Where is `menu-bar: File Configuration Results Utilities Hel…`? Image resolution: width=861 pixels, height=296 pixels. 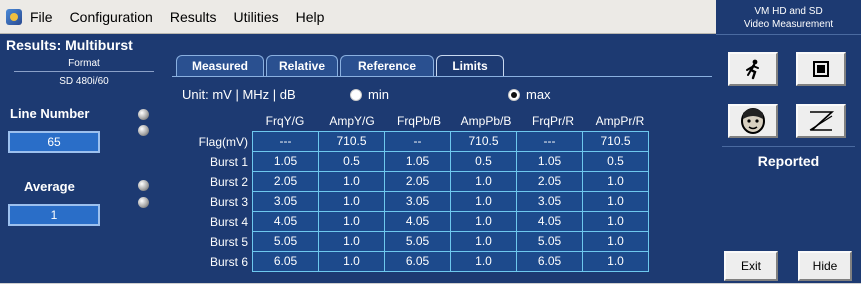 menu-bar: File Configuration Results Utilities Hel… is located at coordinates (358, 17).